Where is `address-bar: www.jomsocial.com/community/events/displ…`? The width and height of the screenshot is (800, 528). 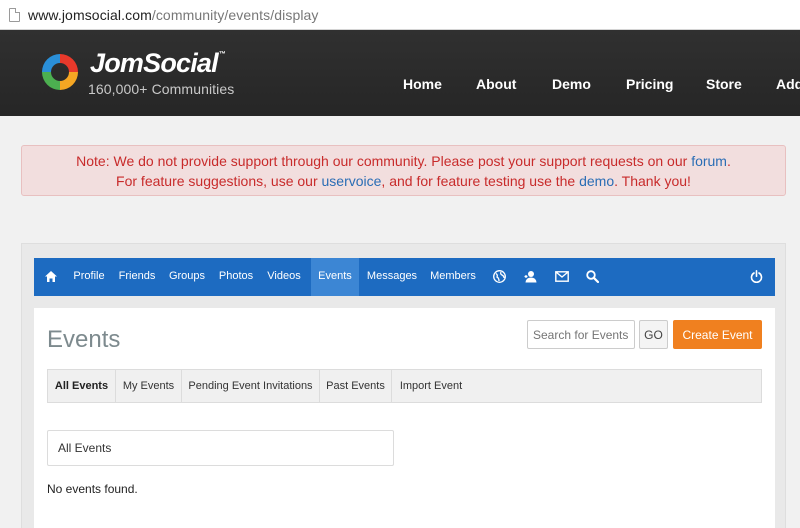 address-bar: www.jomsocial.com/community/events/displ… is located at coordinates (400, 15).